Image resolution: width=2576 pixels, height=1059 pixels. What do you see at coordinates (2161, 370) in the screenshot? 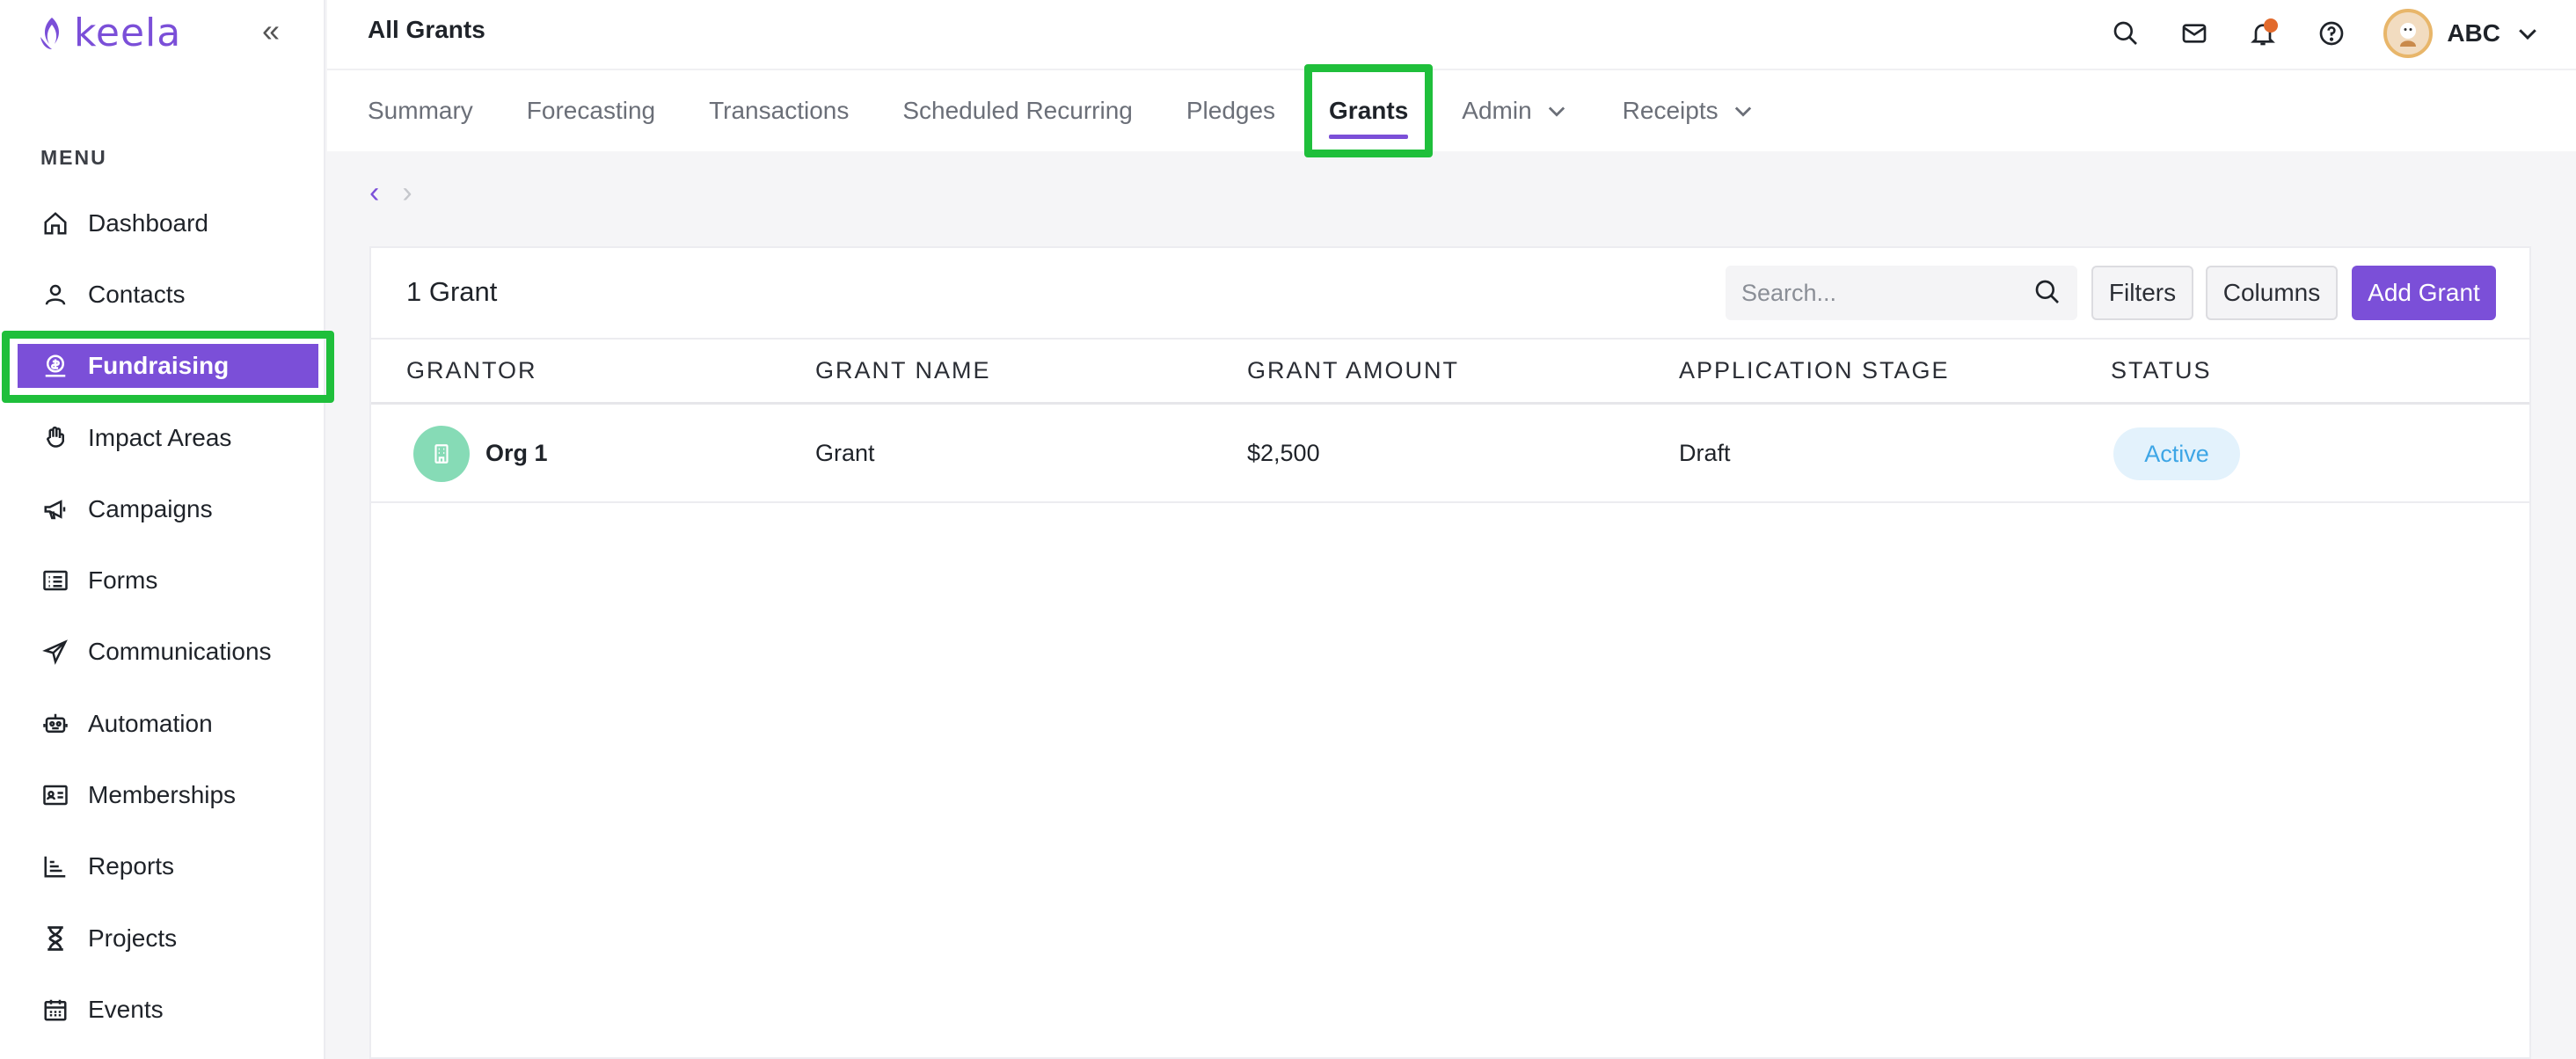
I see `column-header-status: STATUS` at bounding box center [2161, 370].